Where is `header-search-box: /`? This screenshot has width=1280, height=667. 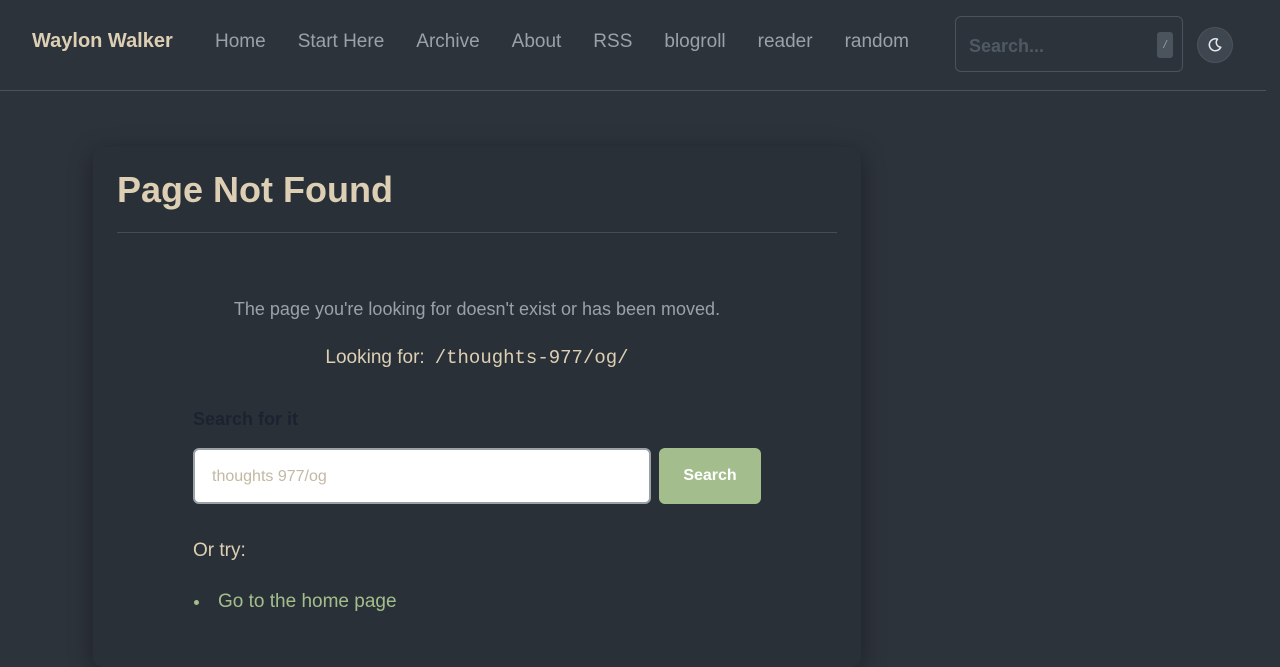 header-search-box: / is located at coordinates (1069, 44).